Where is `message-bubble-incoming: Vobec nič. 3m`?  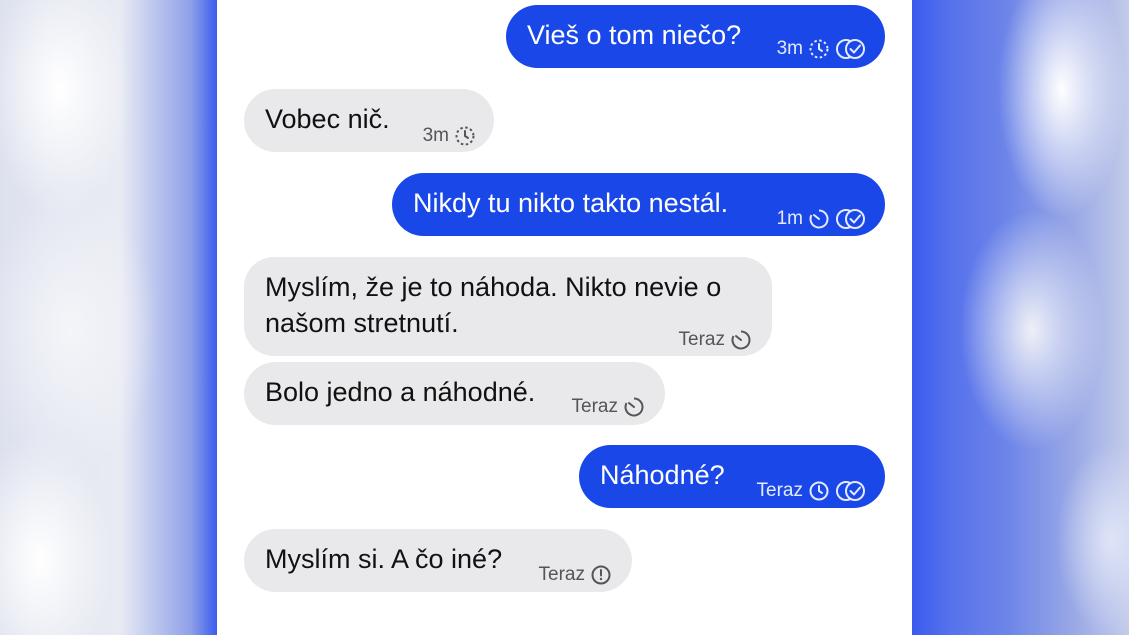
message-bubble-incoming: Vobec nič. 3m is located at coordinates (369, 120).